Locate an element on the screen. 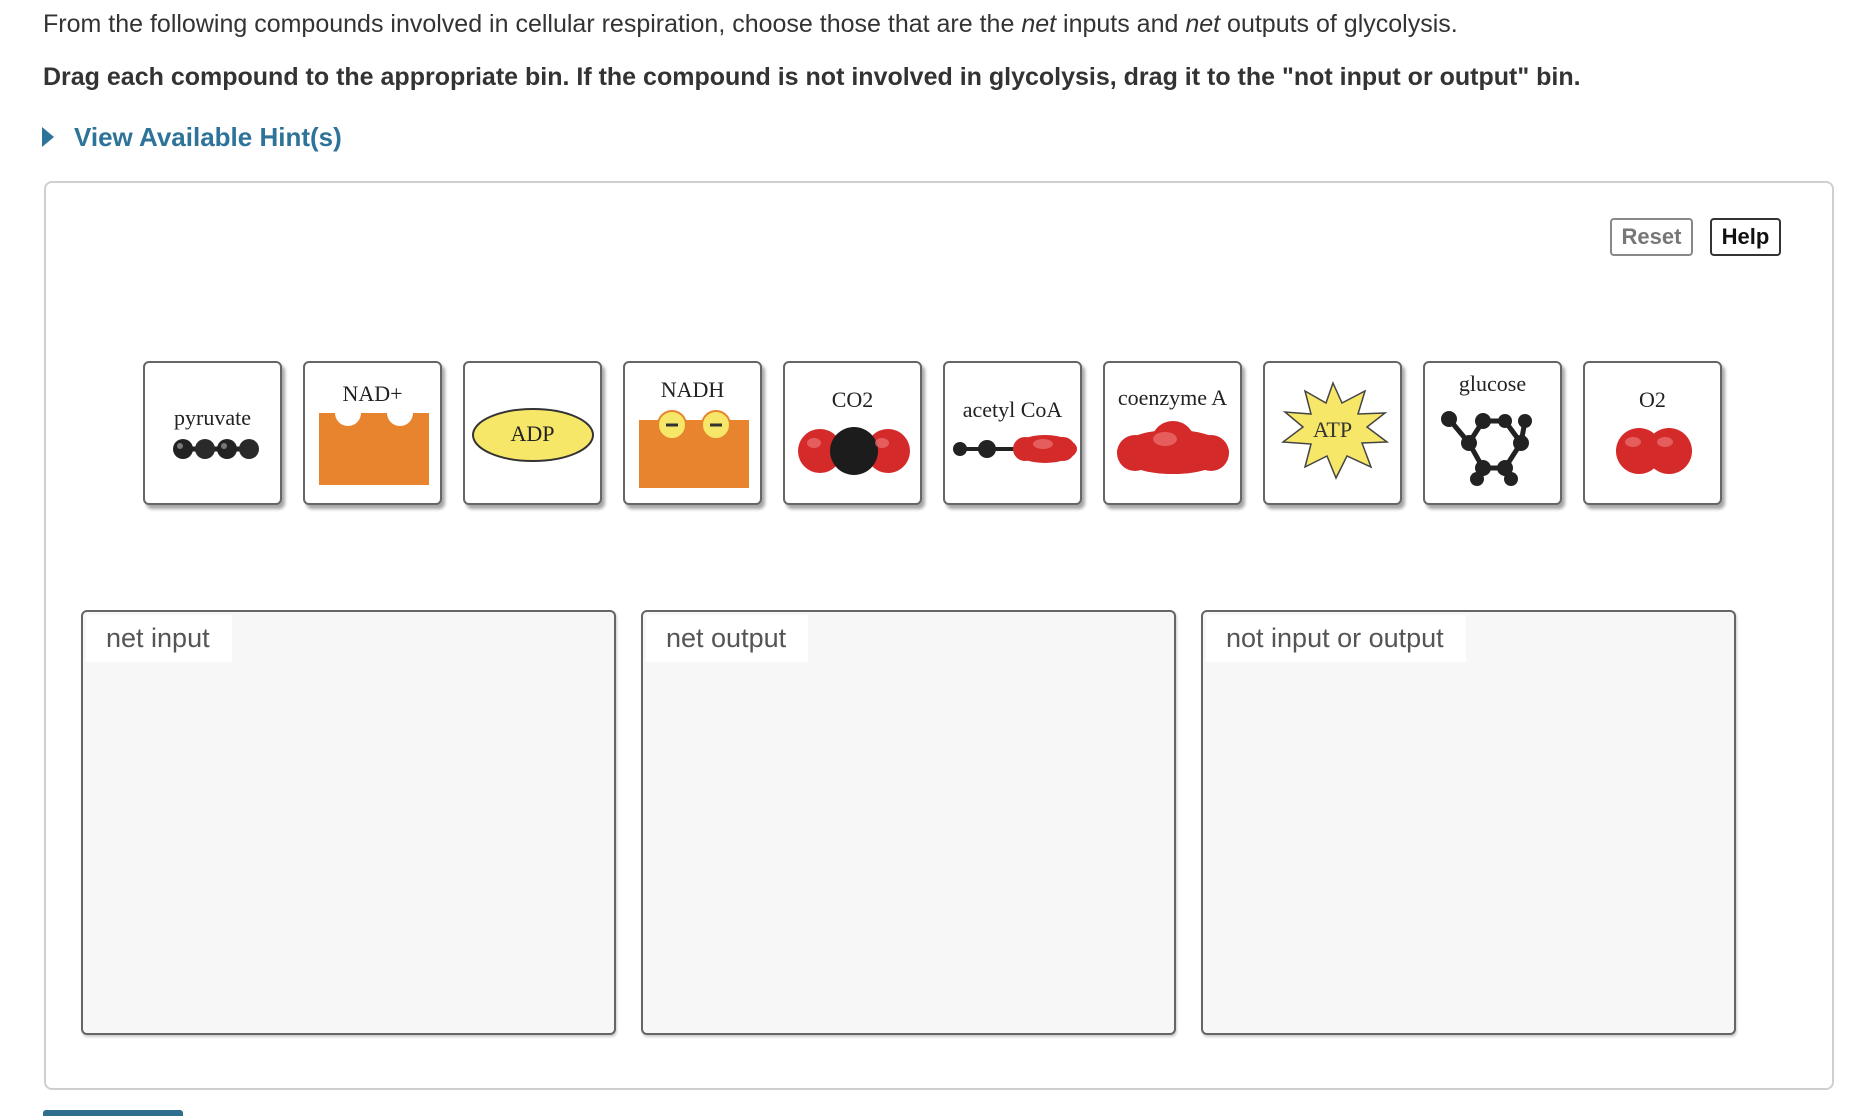 Image resolution: width=1870 pixels, height=1116 pixels. bin-label-net-output: net output is located at coordinates (727, 638).